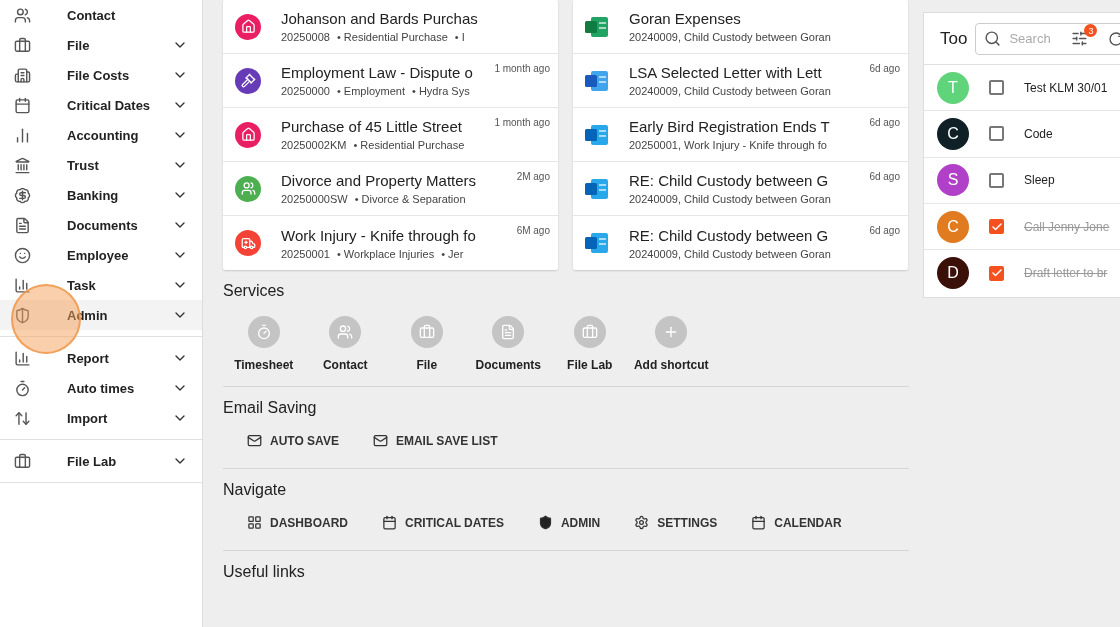 The height and width of the screenshot is (627, 1120). What do you see at coordinates (597, 80) in the screenshot?
I see `word-logo-icon` at bounding box center [597, 80].